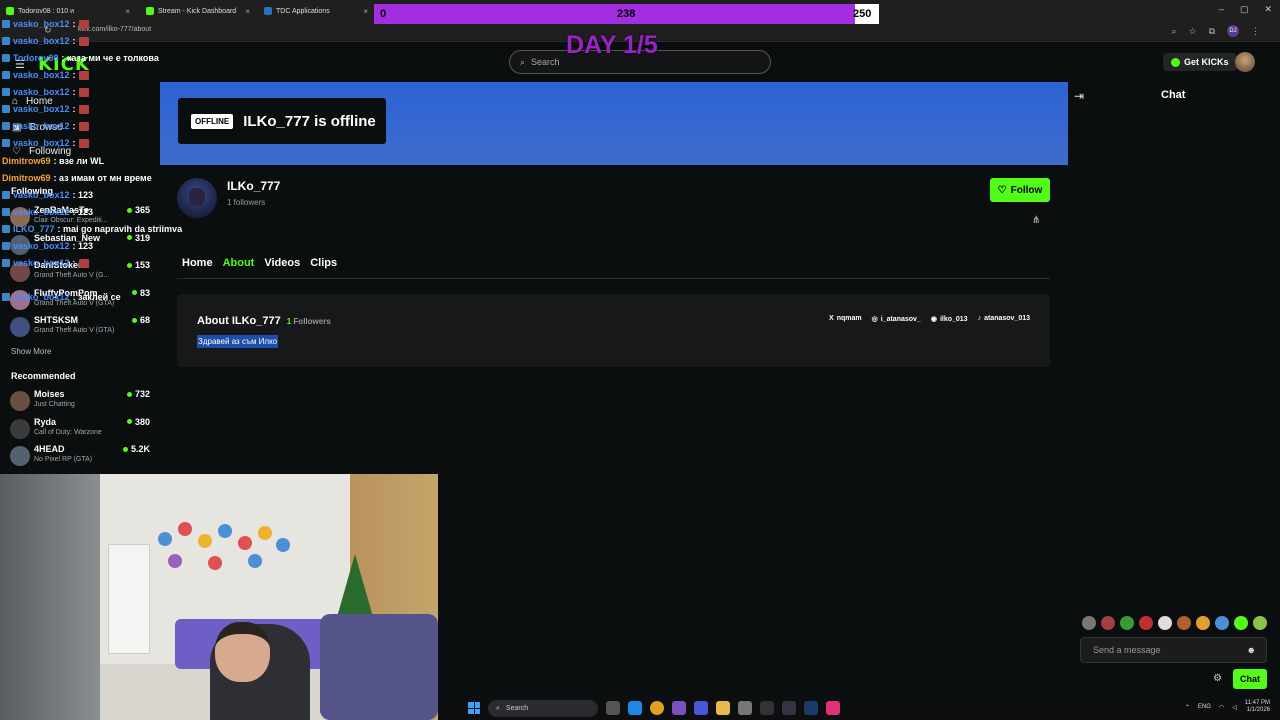 This screenshot has height=720, width=1280. I want to click on nav-home: ⌂ Home, so click(32, 101).